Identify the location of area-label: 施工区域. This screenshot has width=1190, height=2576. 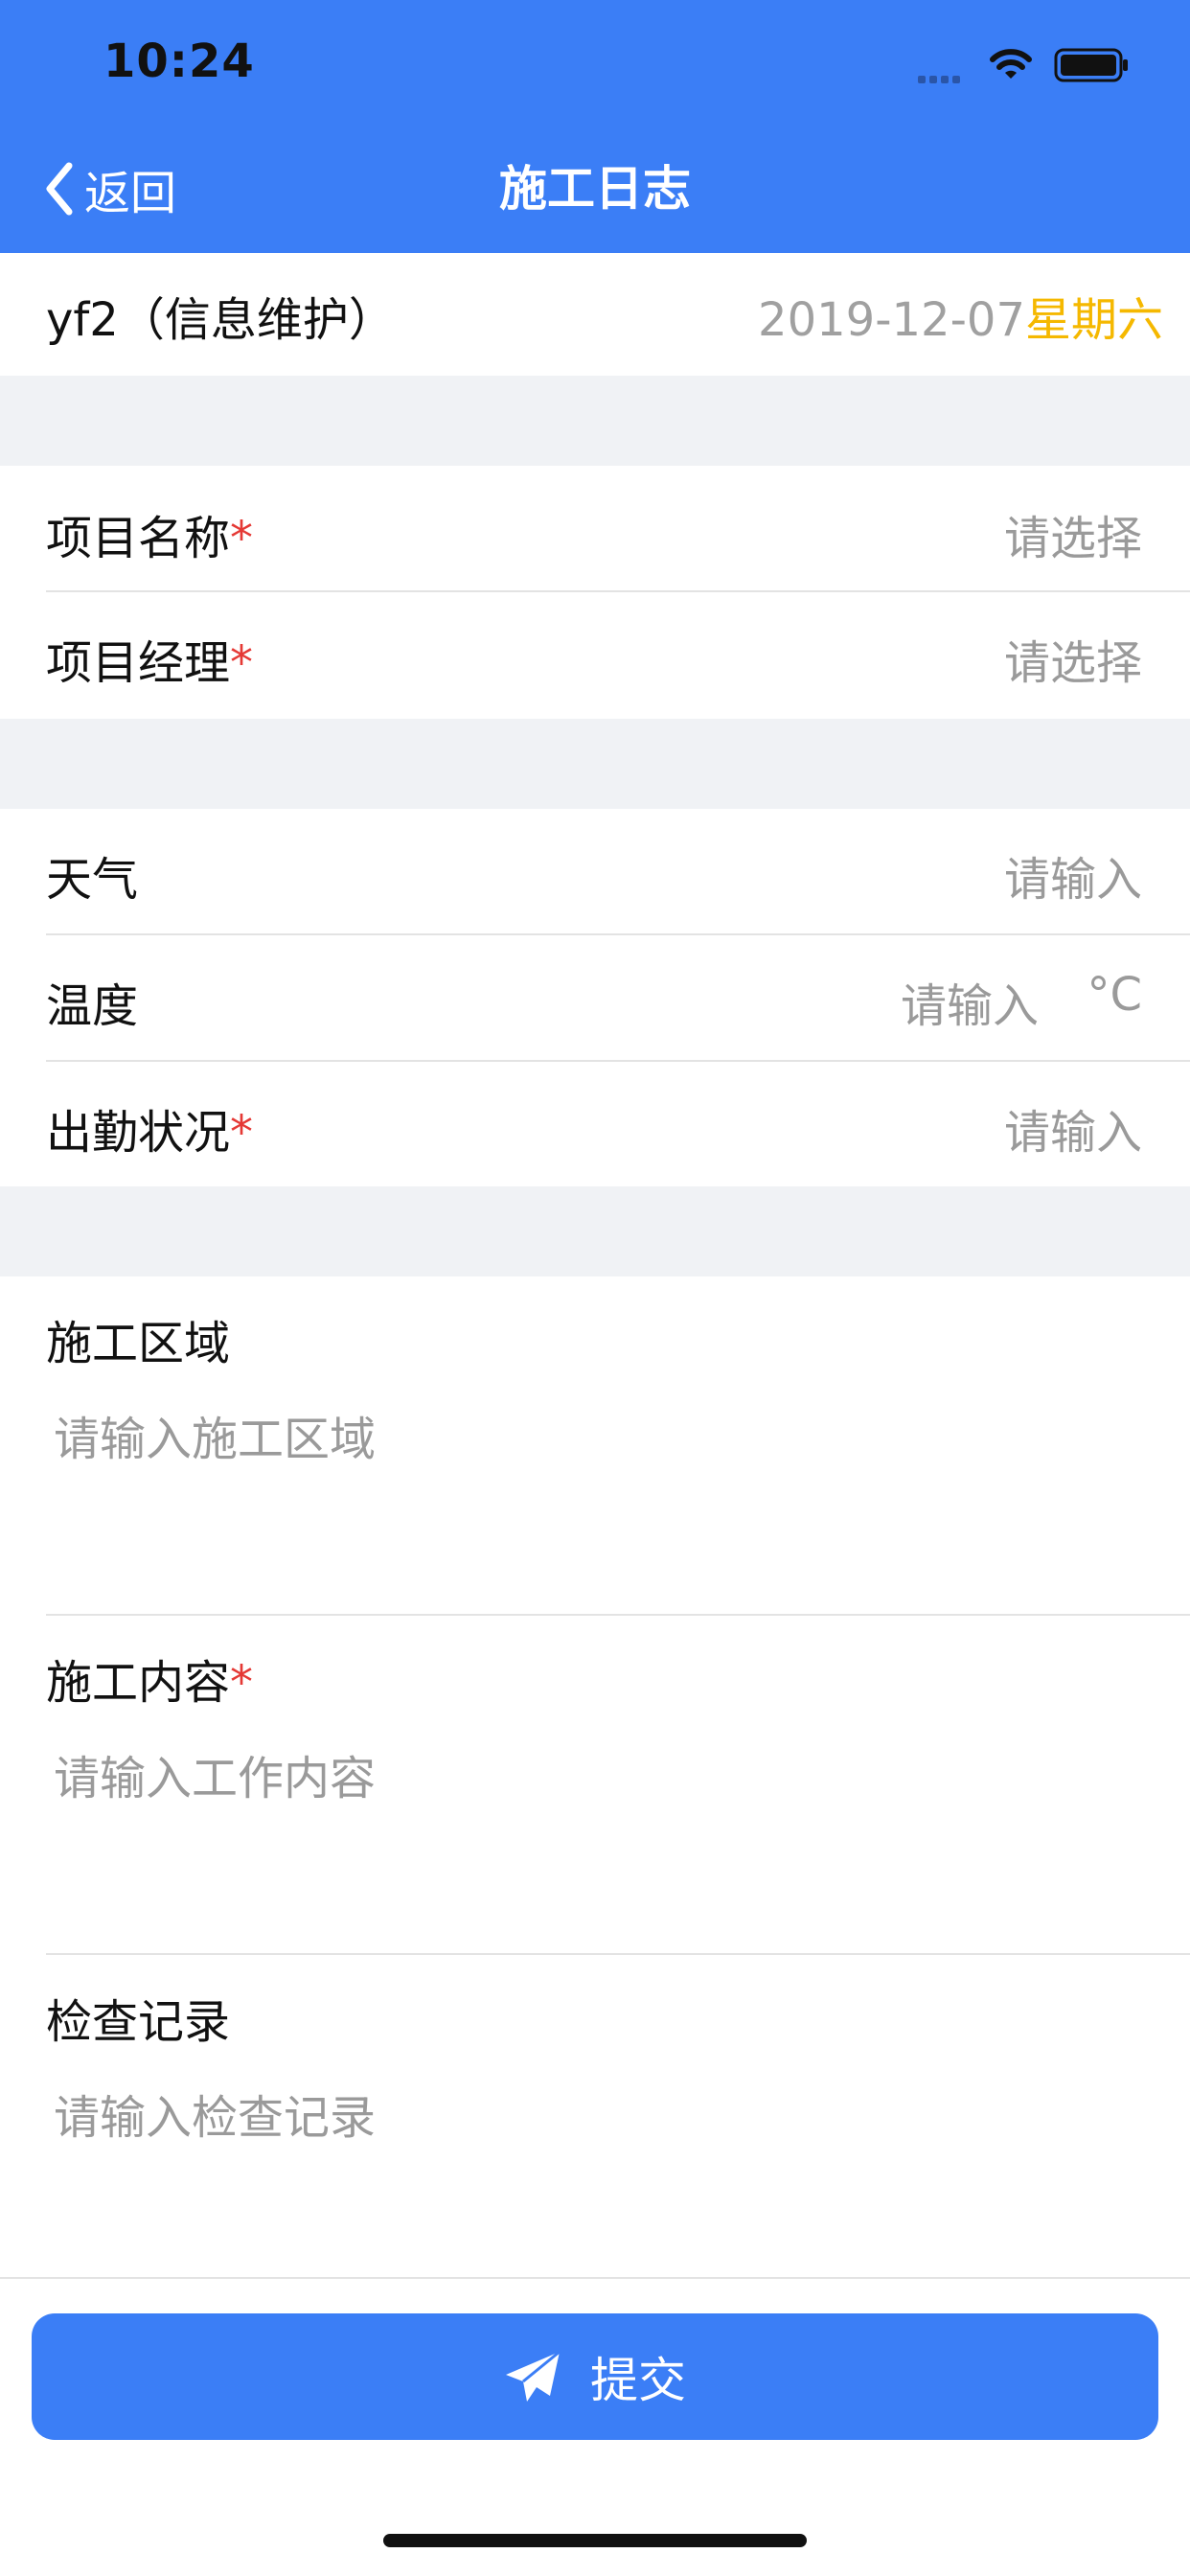
(139, 1343).